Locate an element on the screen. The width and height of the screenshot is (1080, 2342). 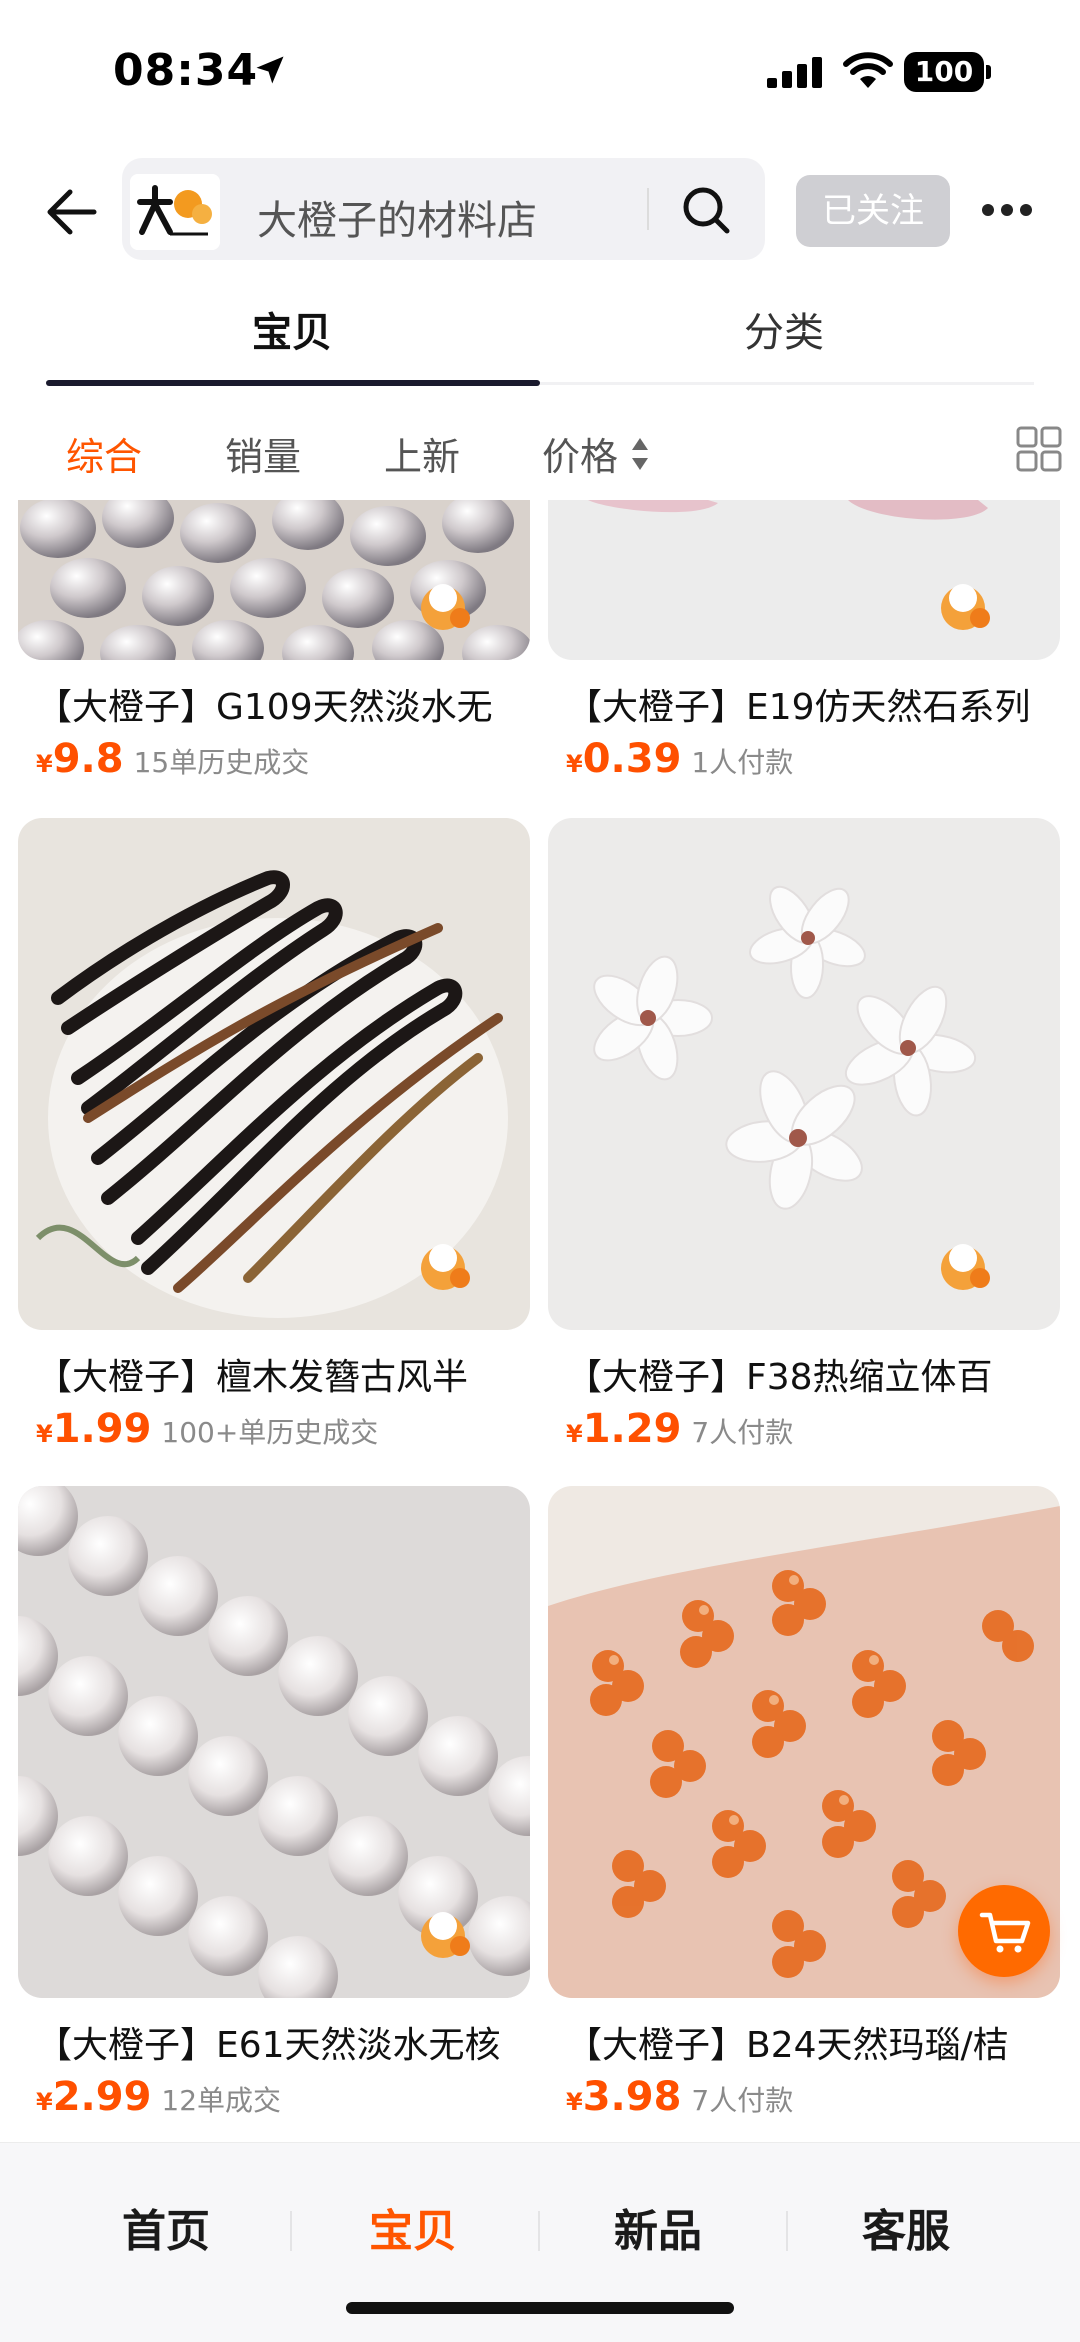
sort-price: 价格 is located at coordinates (580, 453).